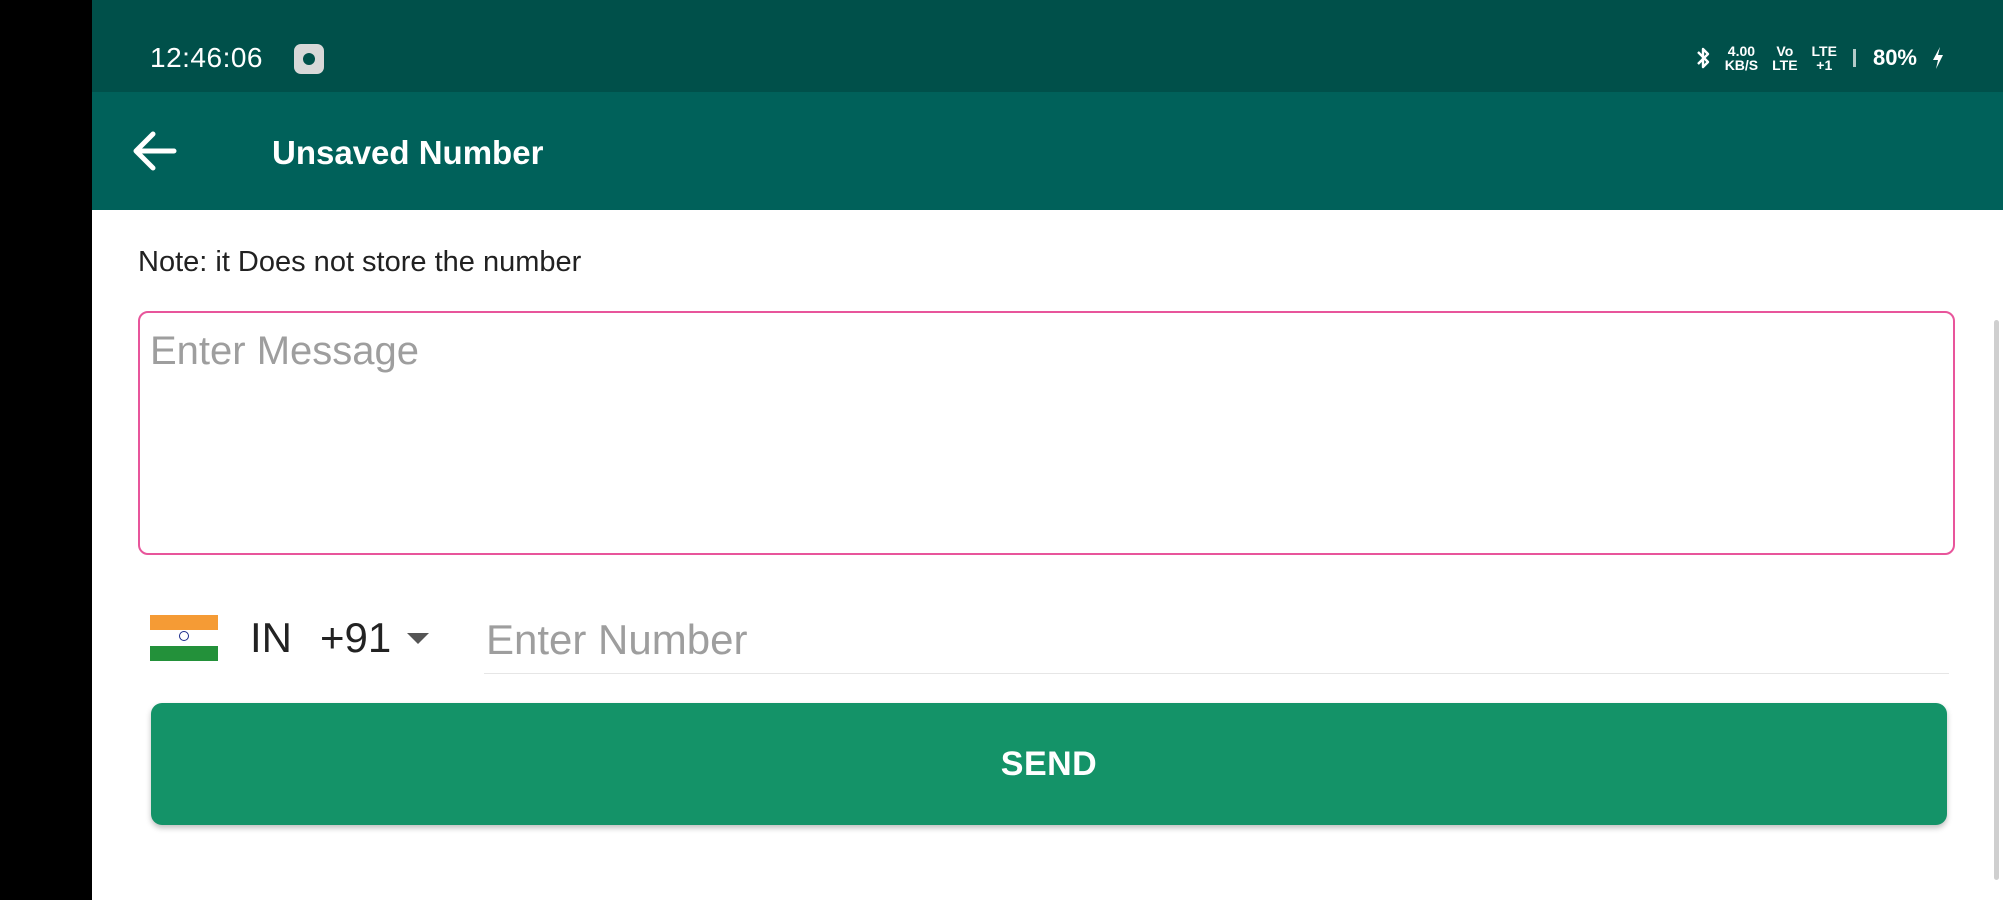 The height and width of the screenshot is (900, 2003). Describe the element at coordinates (184, 638) in the screenshot. I see `india-flag-icon` at that location.